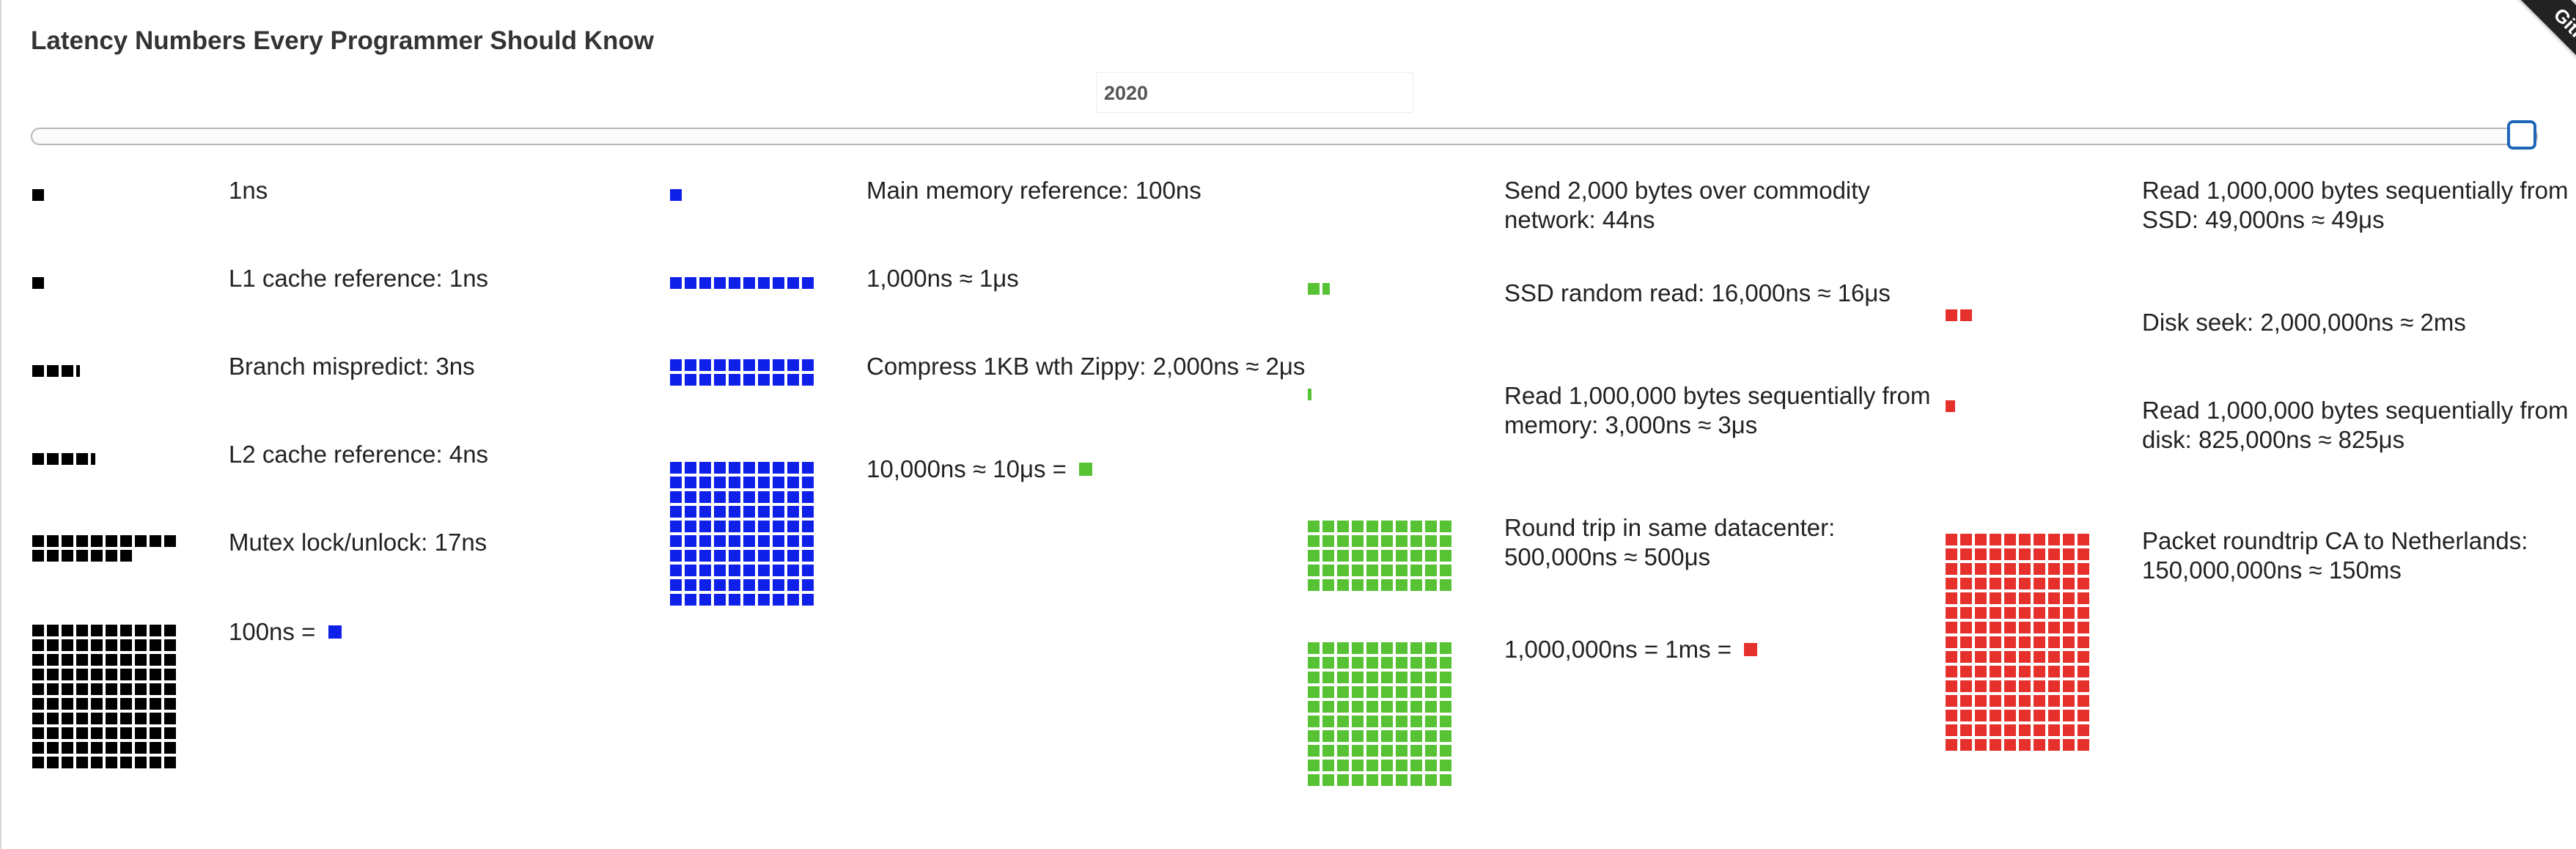 The image size is (2576, 849). I want to click on latency-label-text: Branch mispredict: 3ns, so click(352, 366).